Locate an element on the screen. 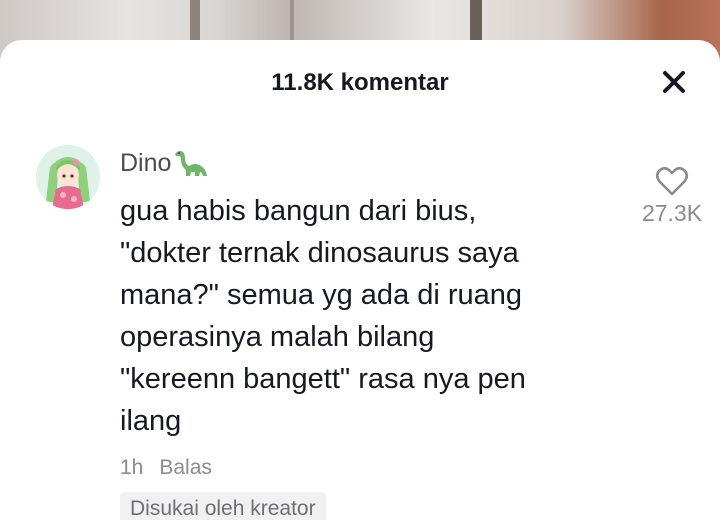 Image resolution: width=720 pixels, height=520 pixels. comment-username: Dino is located at coordinates (164, 163).